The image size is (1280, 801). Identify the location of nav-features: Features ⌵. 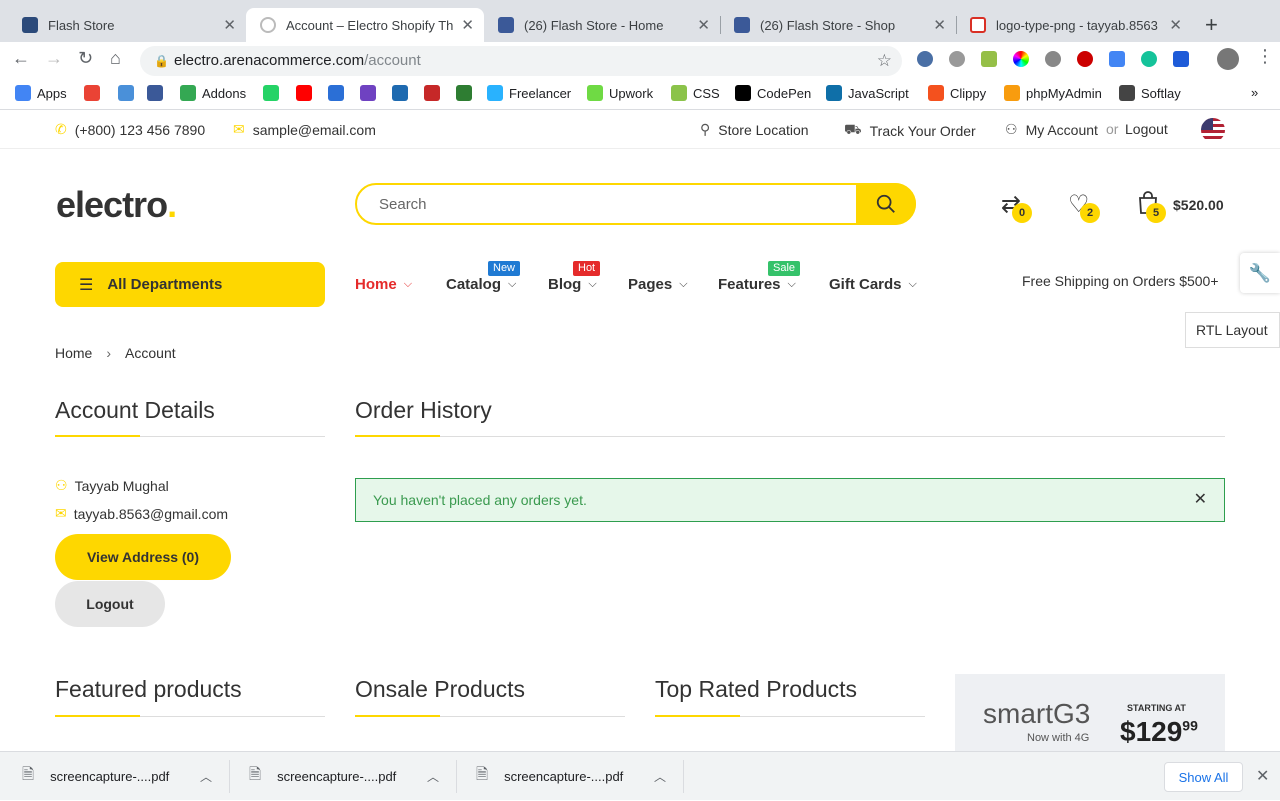
(757, 284).